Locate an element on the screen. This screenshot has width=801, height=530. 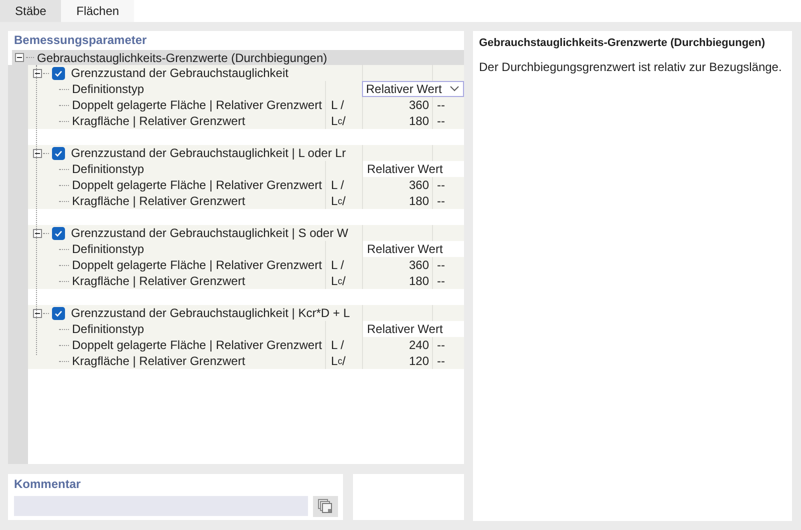
copy-button is located at coordinates (325, 506).